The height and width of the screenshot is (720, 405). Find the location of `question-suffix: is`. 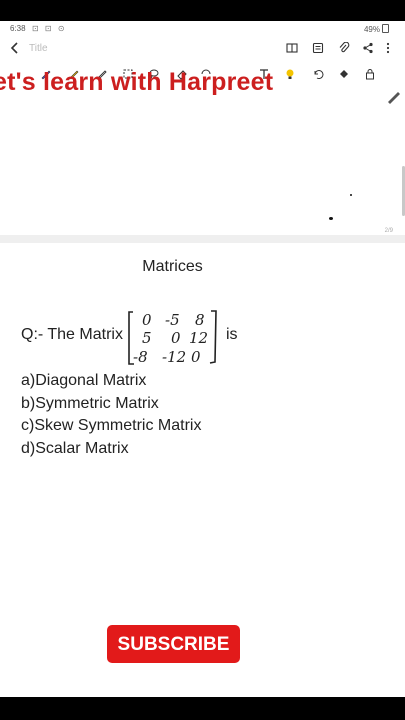

question-suffix: is is located at coordinates (232, 334).